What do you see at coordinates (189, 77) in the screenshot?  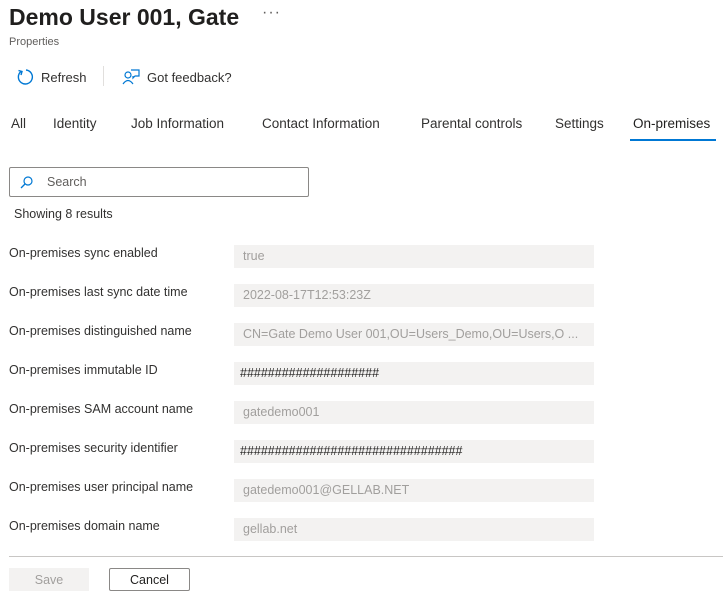 I see `feedback-label: Got feedback?` at bounding box center [189, 77].